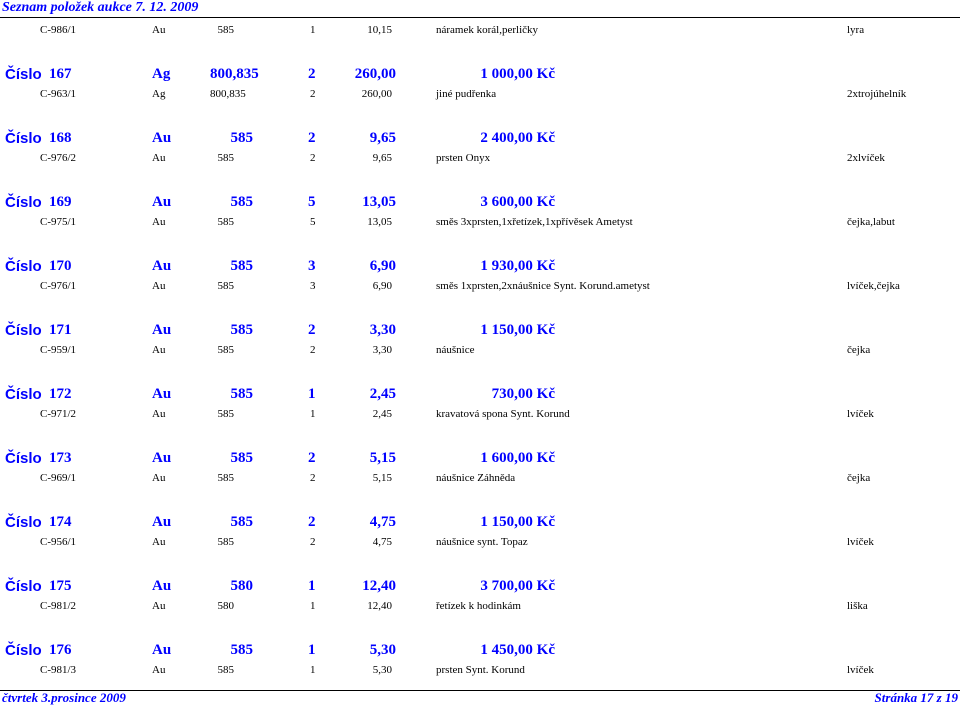 The width and height of the screenshot is (960, 706). What do you see at coordinates (161, 74) in the screenshot?
I see `item-metal: Ag` at bounding box center [161, 74].